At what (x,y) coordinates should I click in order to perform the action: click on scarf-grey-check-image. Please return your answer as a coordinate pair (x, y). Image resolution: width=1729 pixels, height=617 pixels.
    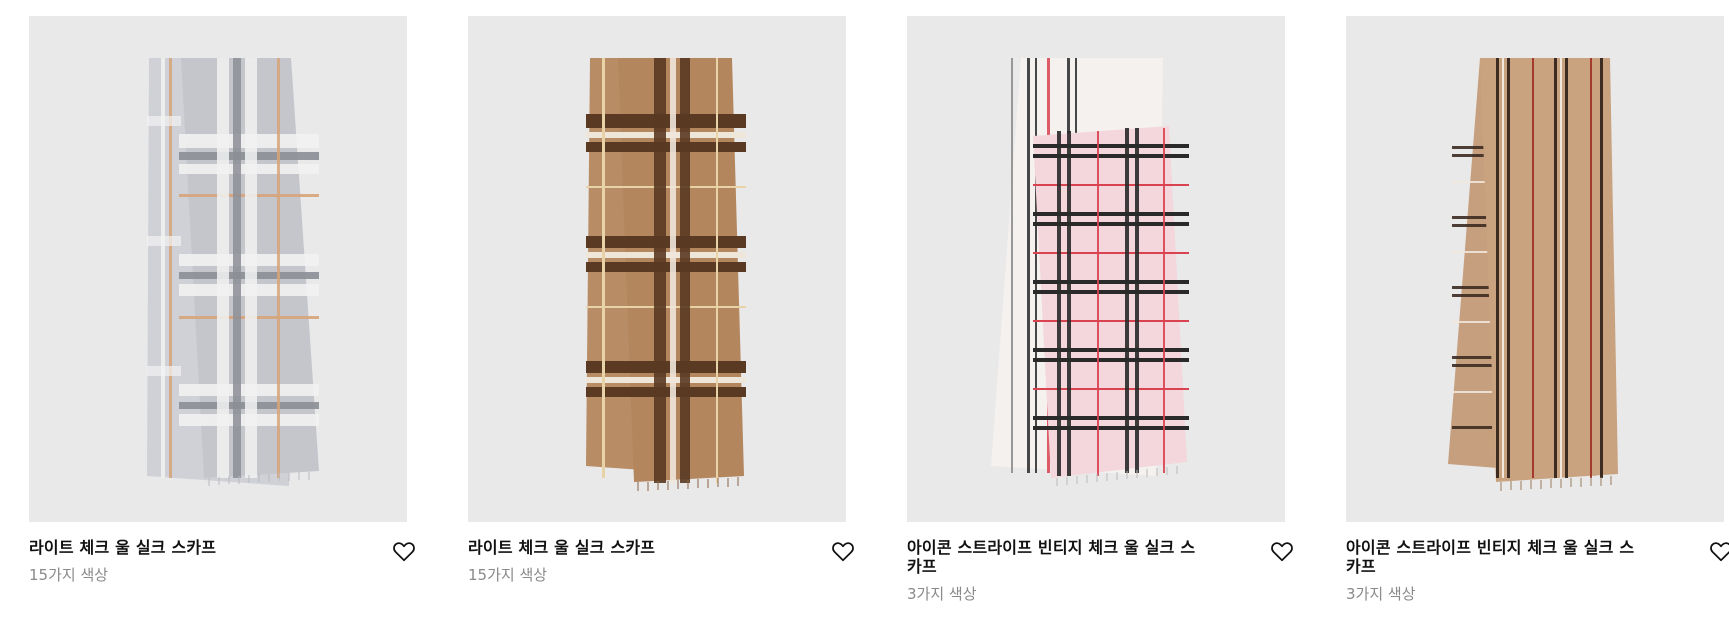
    Looking at the image, I should click on (233, 272).